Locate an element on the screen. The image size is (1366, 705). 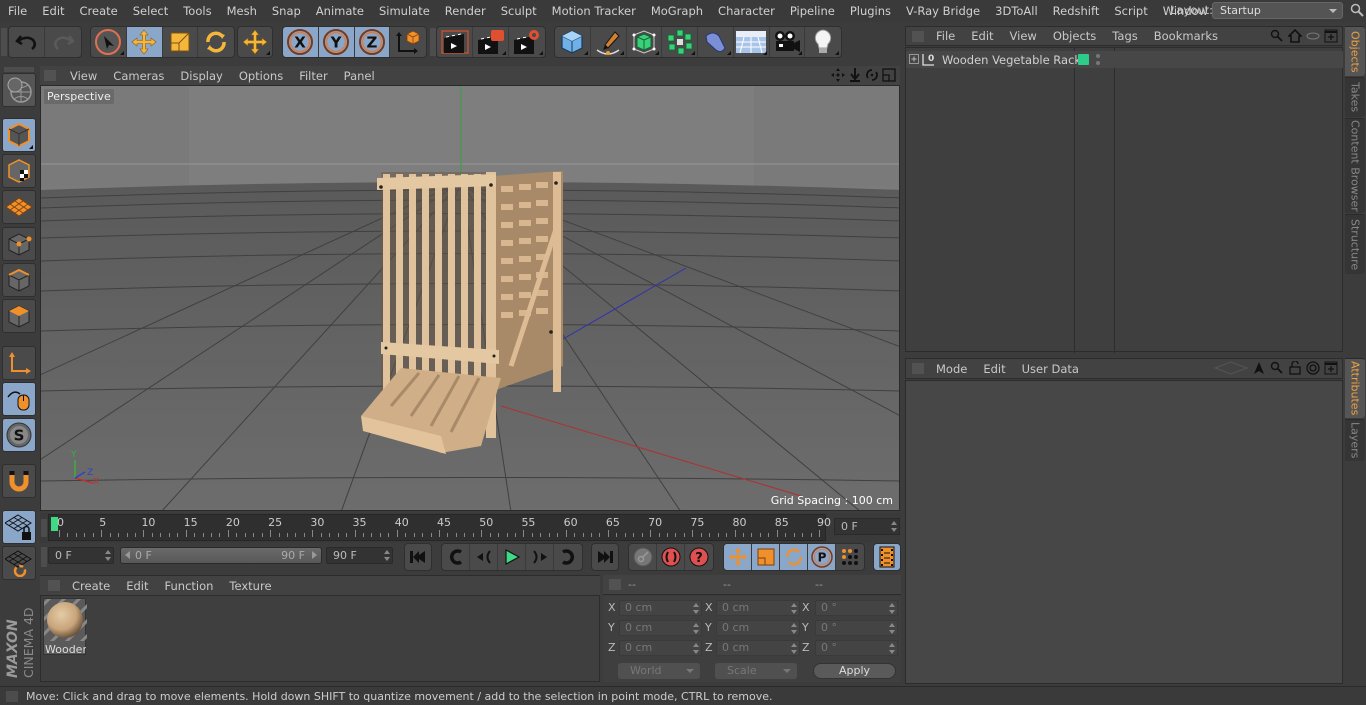
coordinate-mode-select: Scale is located at coordinates (756, 671).